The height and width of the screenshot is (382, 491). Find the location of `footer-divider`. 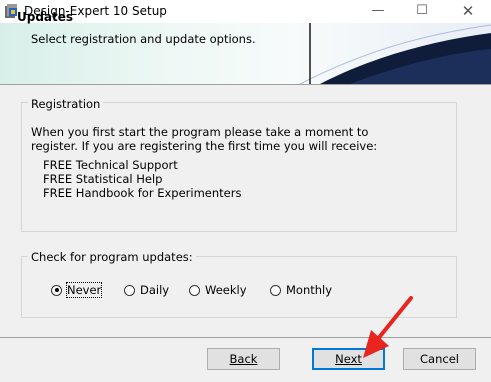

footer-divider is located at coordinates (245, 337).